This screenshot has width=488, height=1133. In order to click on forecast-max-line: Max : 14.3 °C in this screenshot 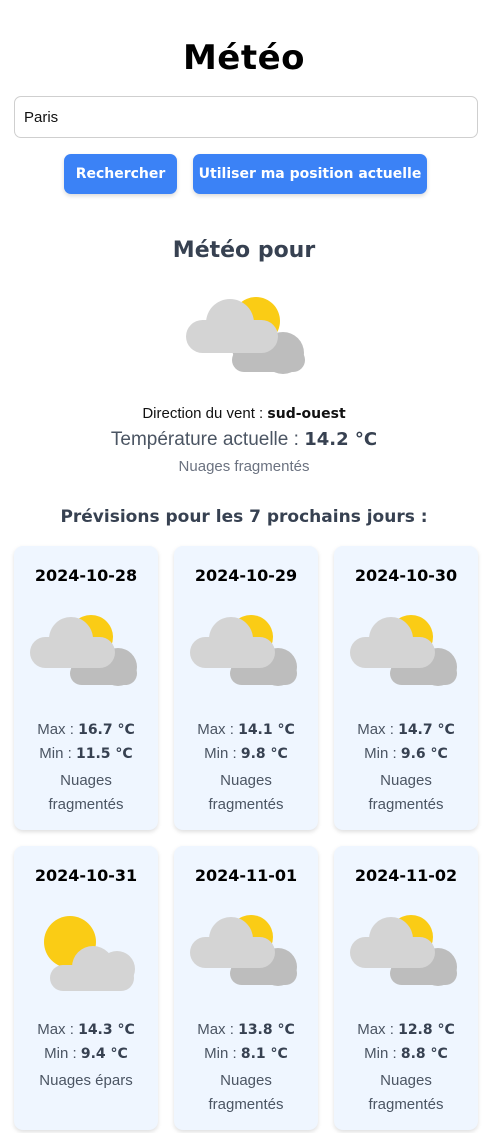, I will do `click(86, 1029)`.